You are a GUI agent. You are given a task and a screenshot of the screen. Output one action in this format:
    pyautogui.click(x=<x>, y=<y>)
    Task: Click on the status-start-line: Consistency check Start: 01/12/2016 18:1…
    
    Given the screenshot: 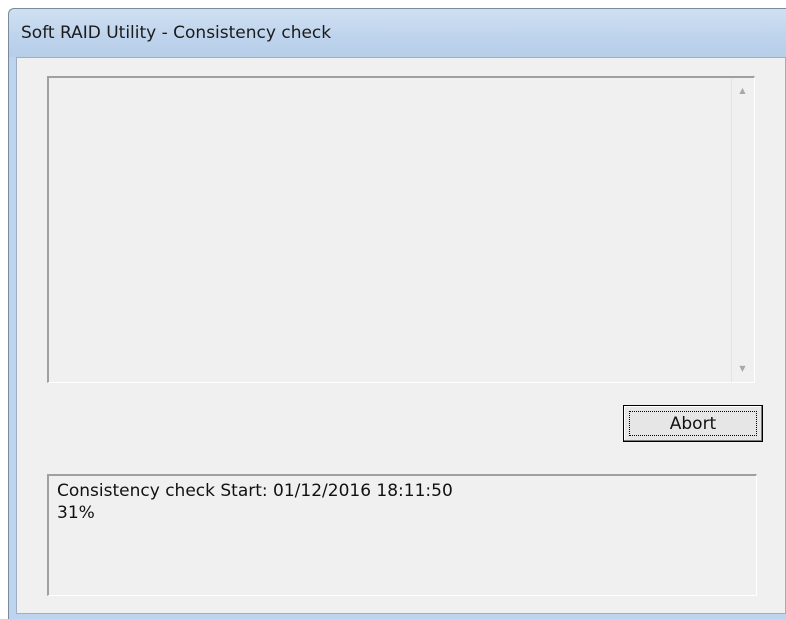 What is the action you would take?
    pyautogui.click(x=255, y=491)
    